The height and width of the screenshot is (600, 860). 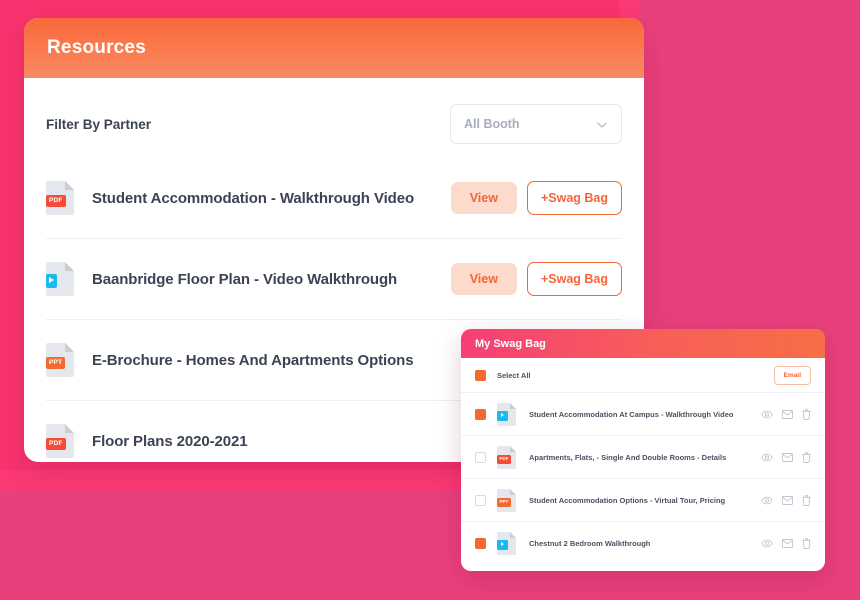 What do you see at coordinates (590, 543) in the screenshot?
I see `swag-item-title: Chestnut 2 Bedroom Walkthrough` at bounding box center [590, 543].